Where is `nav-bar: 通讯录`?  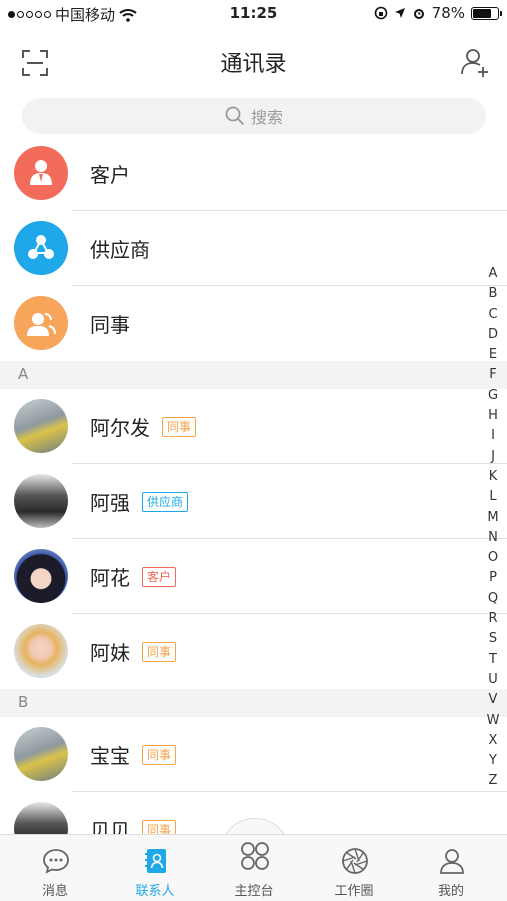 nav-bar: 通讯录 is located at coordinates (253, 60).